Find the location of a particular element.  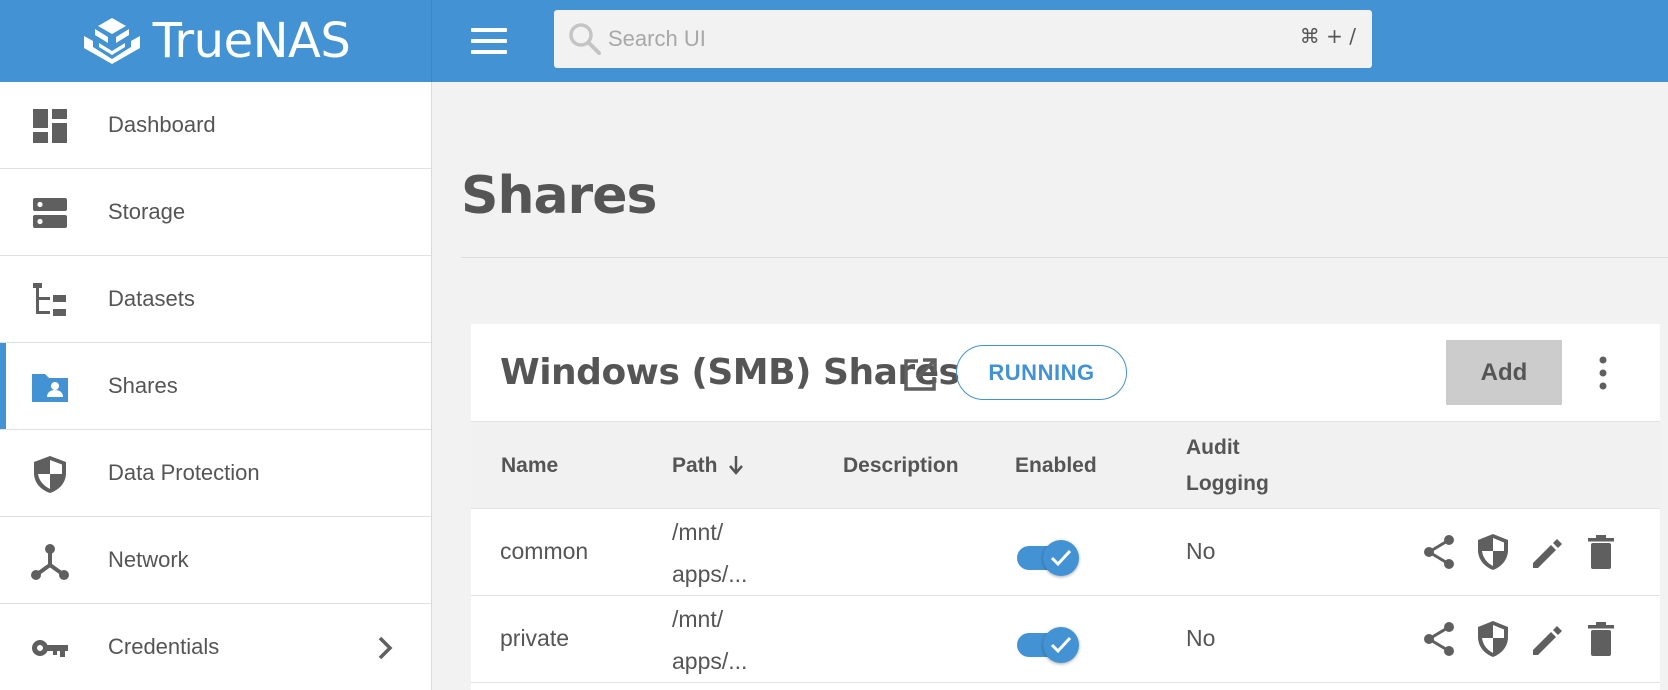

card-header: Windows (SMB) Shares RUNNING Add is located at coordinates (1065, 372).